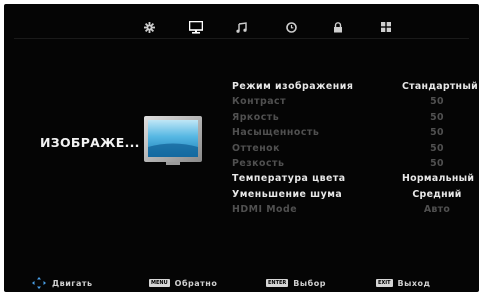  Describe the element at coordinates (352, 150) in the screenshot. I see `menu-item: Оттенок 50` at that location.